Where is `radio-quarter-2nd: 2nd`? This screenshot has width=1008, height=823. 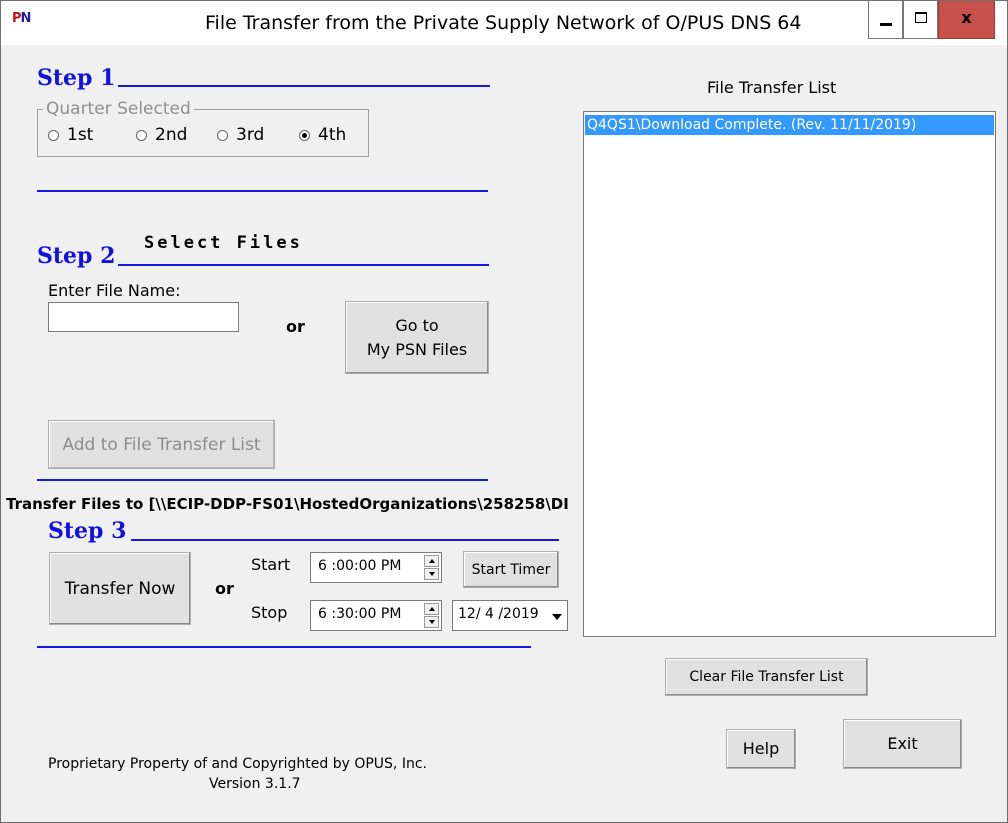
radio-quarter-2nd: 2nd is located at coordinates (161, 135).